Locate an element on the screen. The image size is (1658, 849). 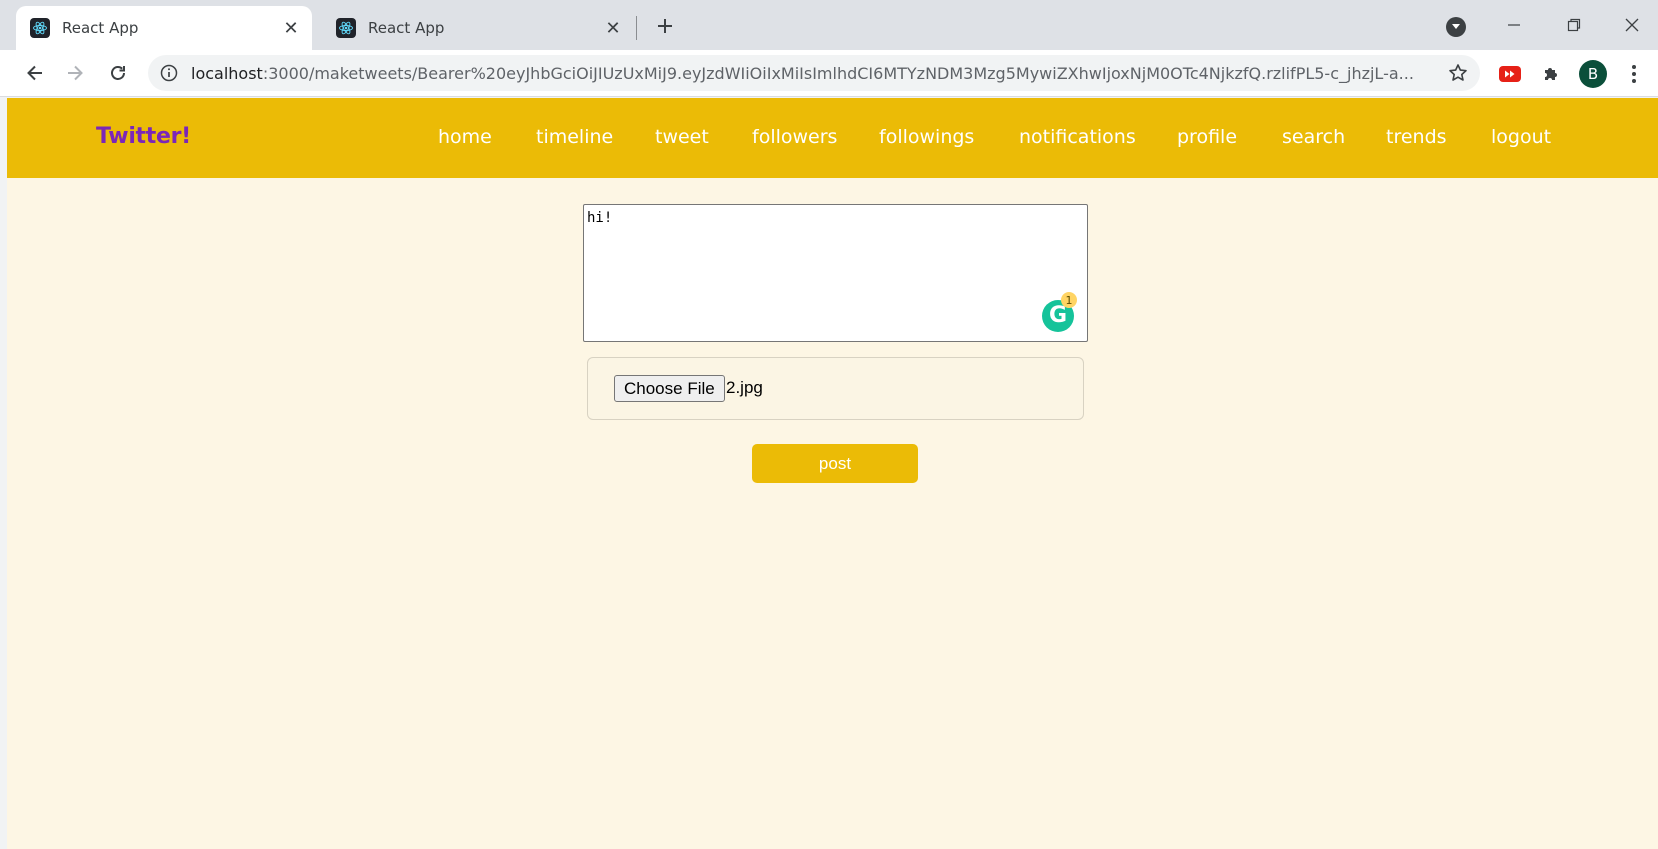
restore-icon is located at coordinates (1574, 25).